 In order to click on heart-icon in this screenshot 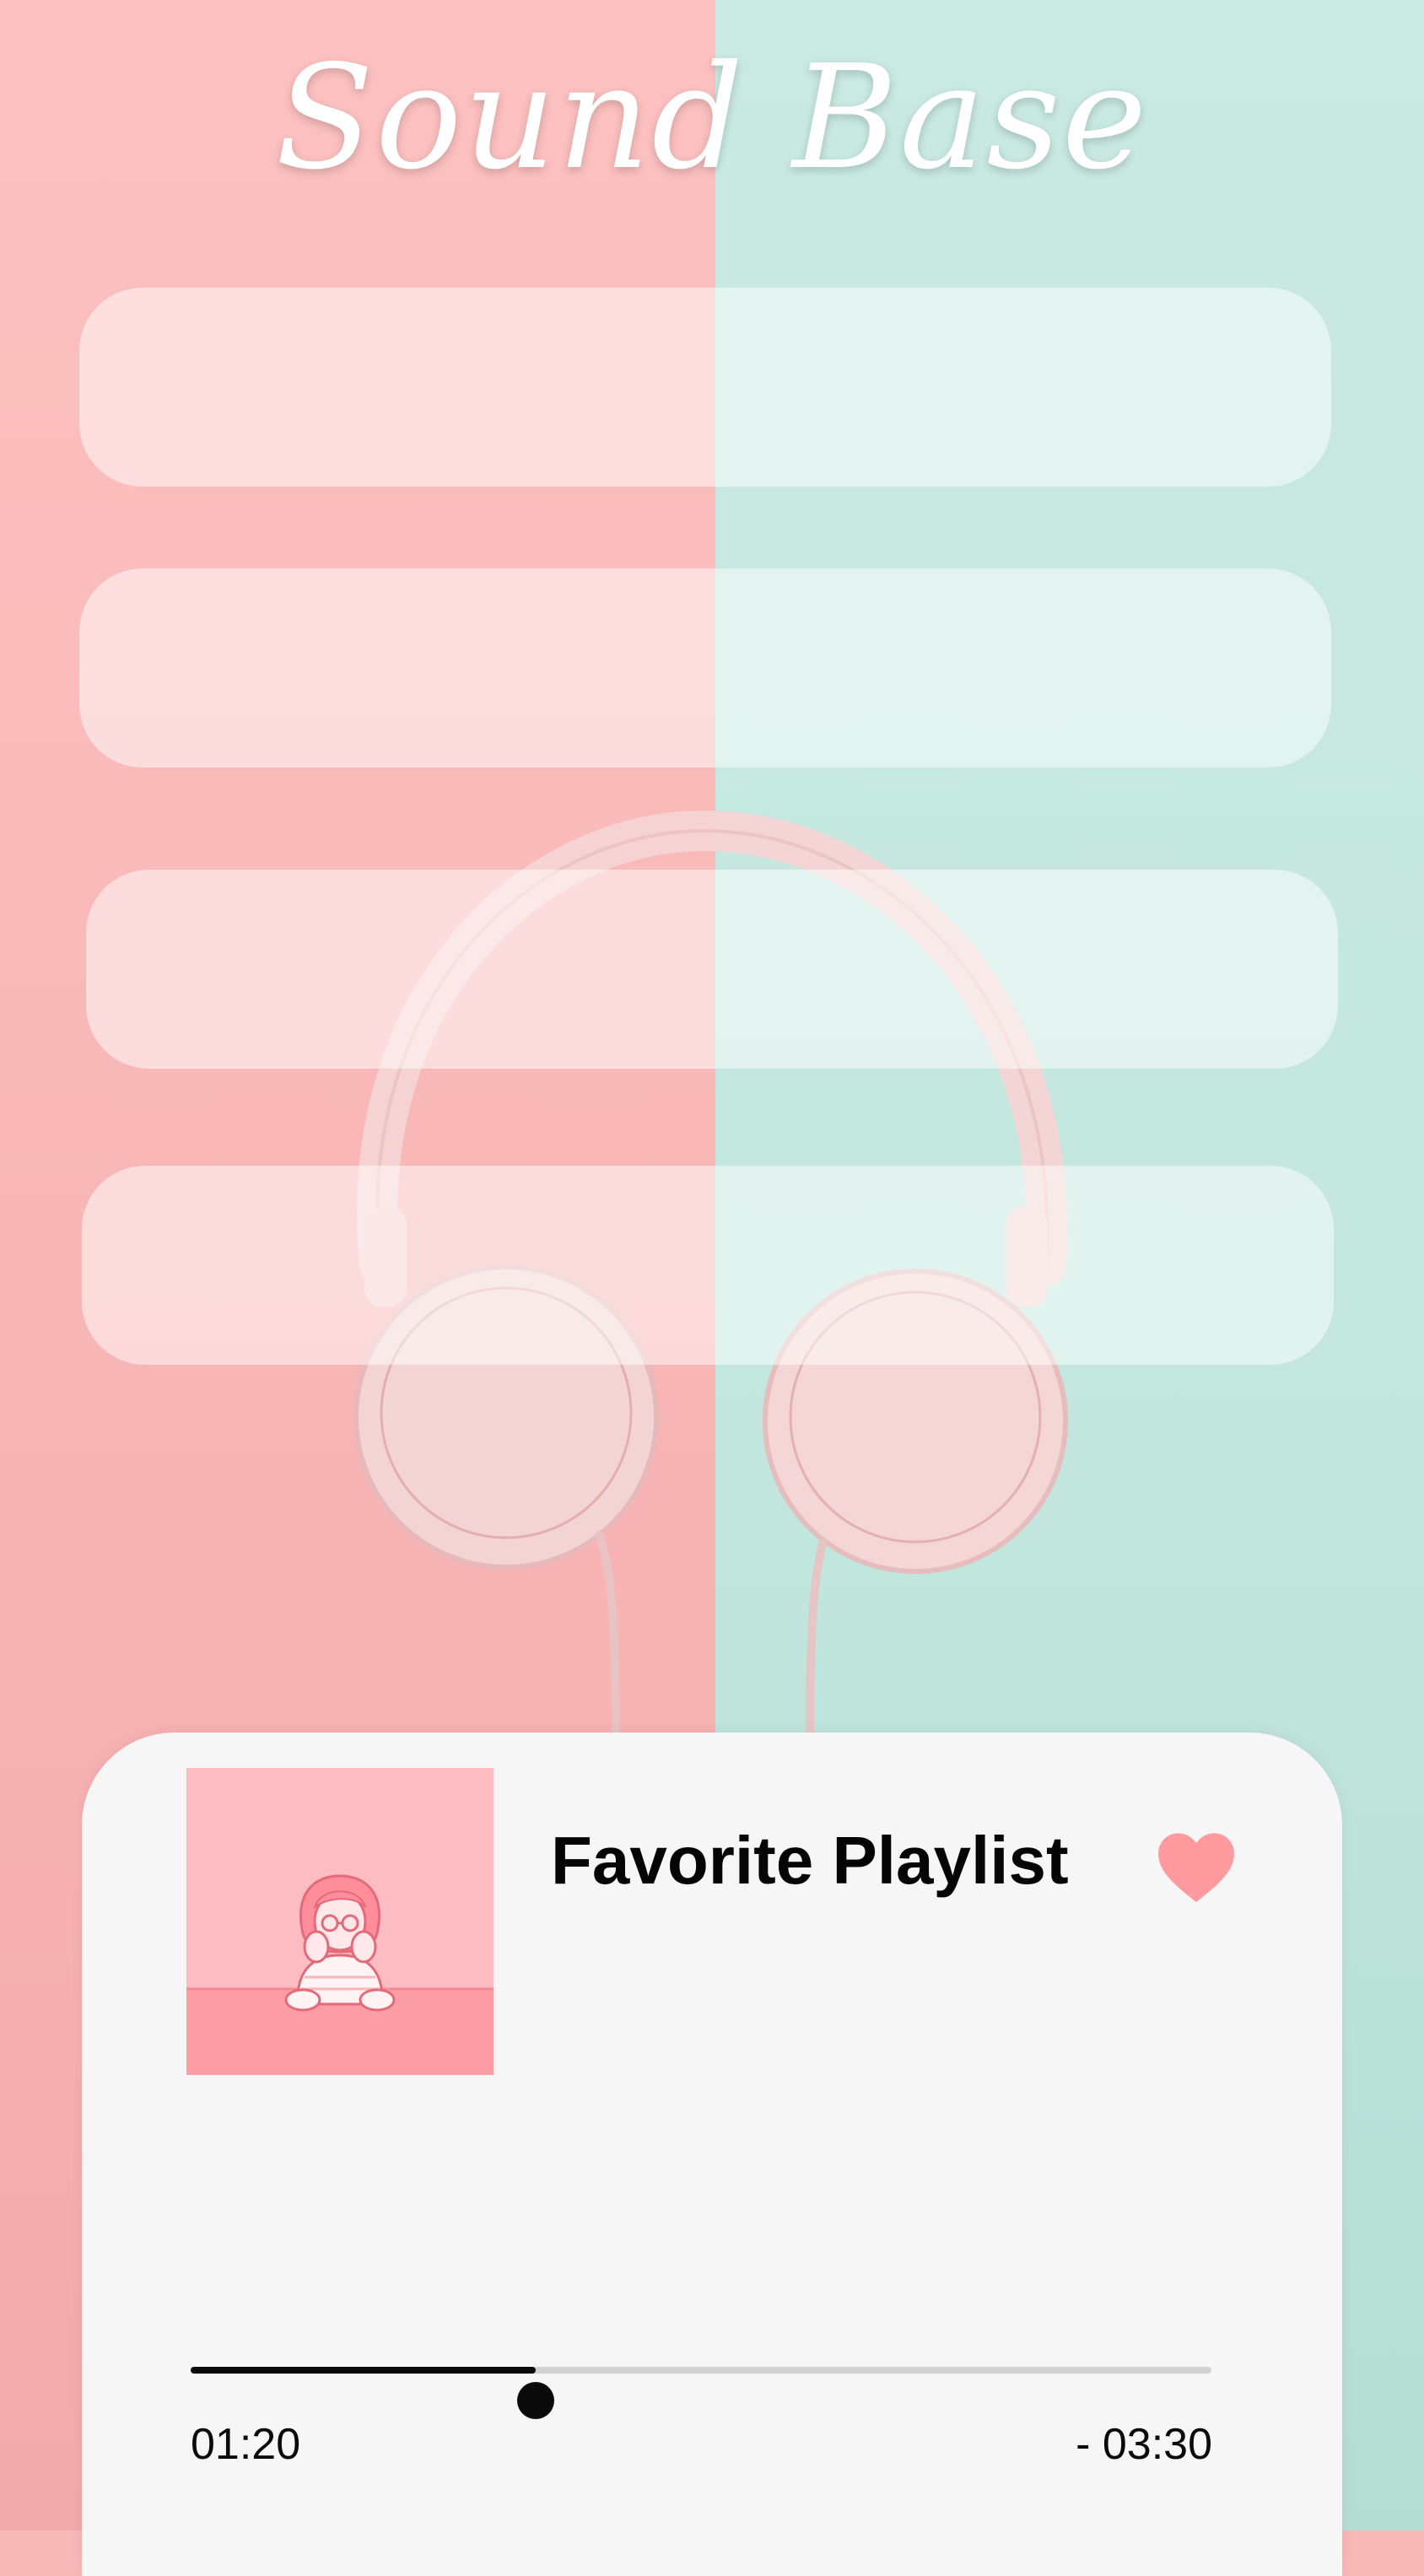, I will do `click(1196, 1867)`.